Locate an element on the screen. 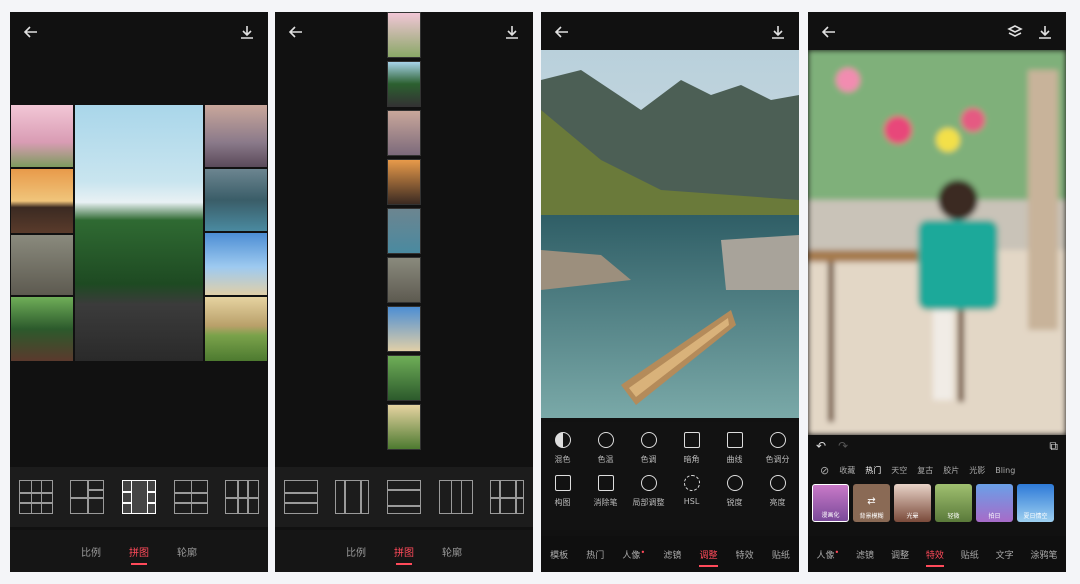  tool-brightness: 亮度 is located at coordinates (778, 491).